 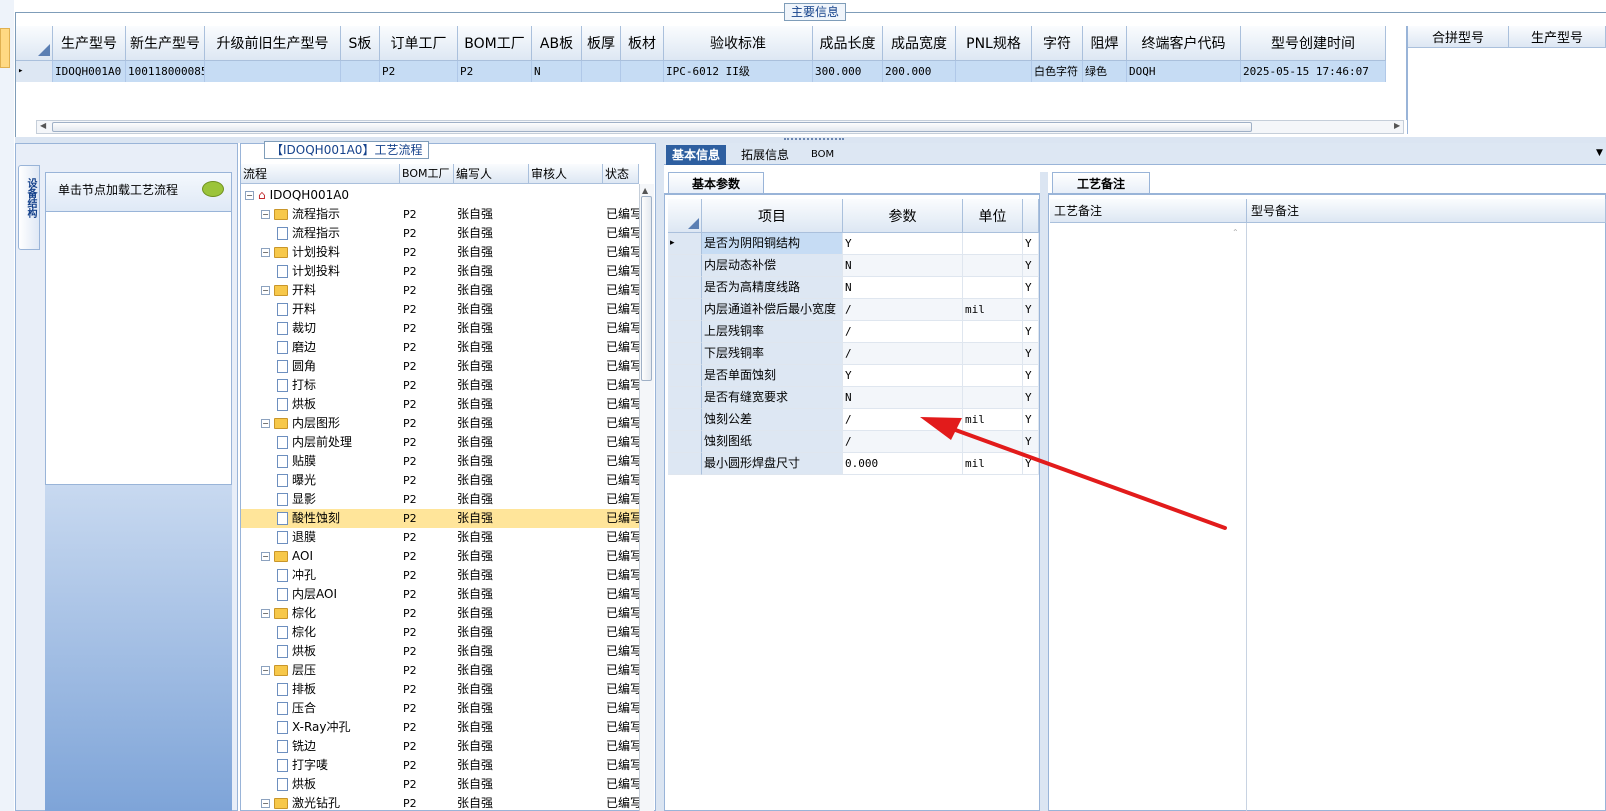 What do you see at coordinates (338, 537) in the screenshot?
I see `tree-node: 退膜` at bounding box center [338, 537].